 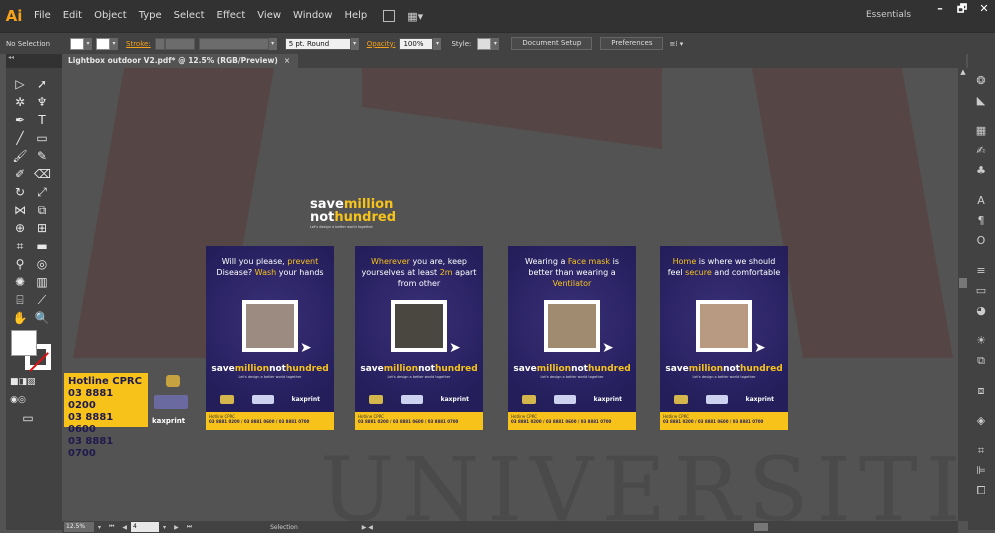 I want to click on scroll-thumb, so click(x=963, y=283).